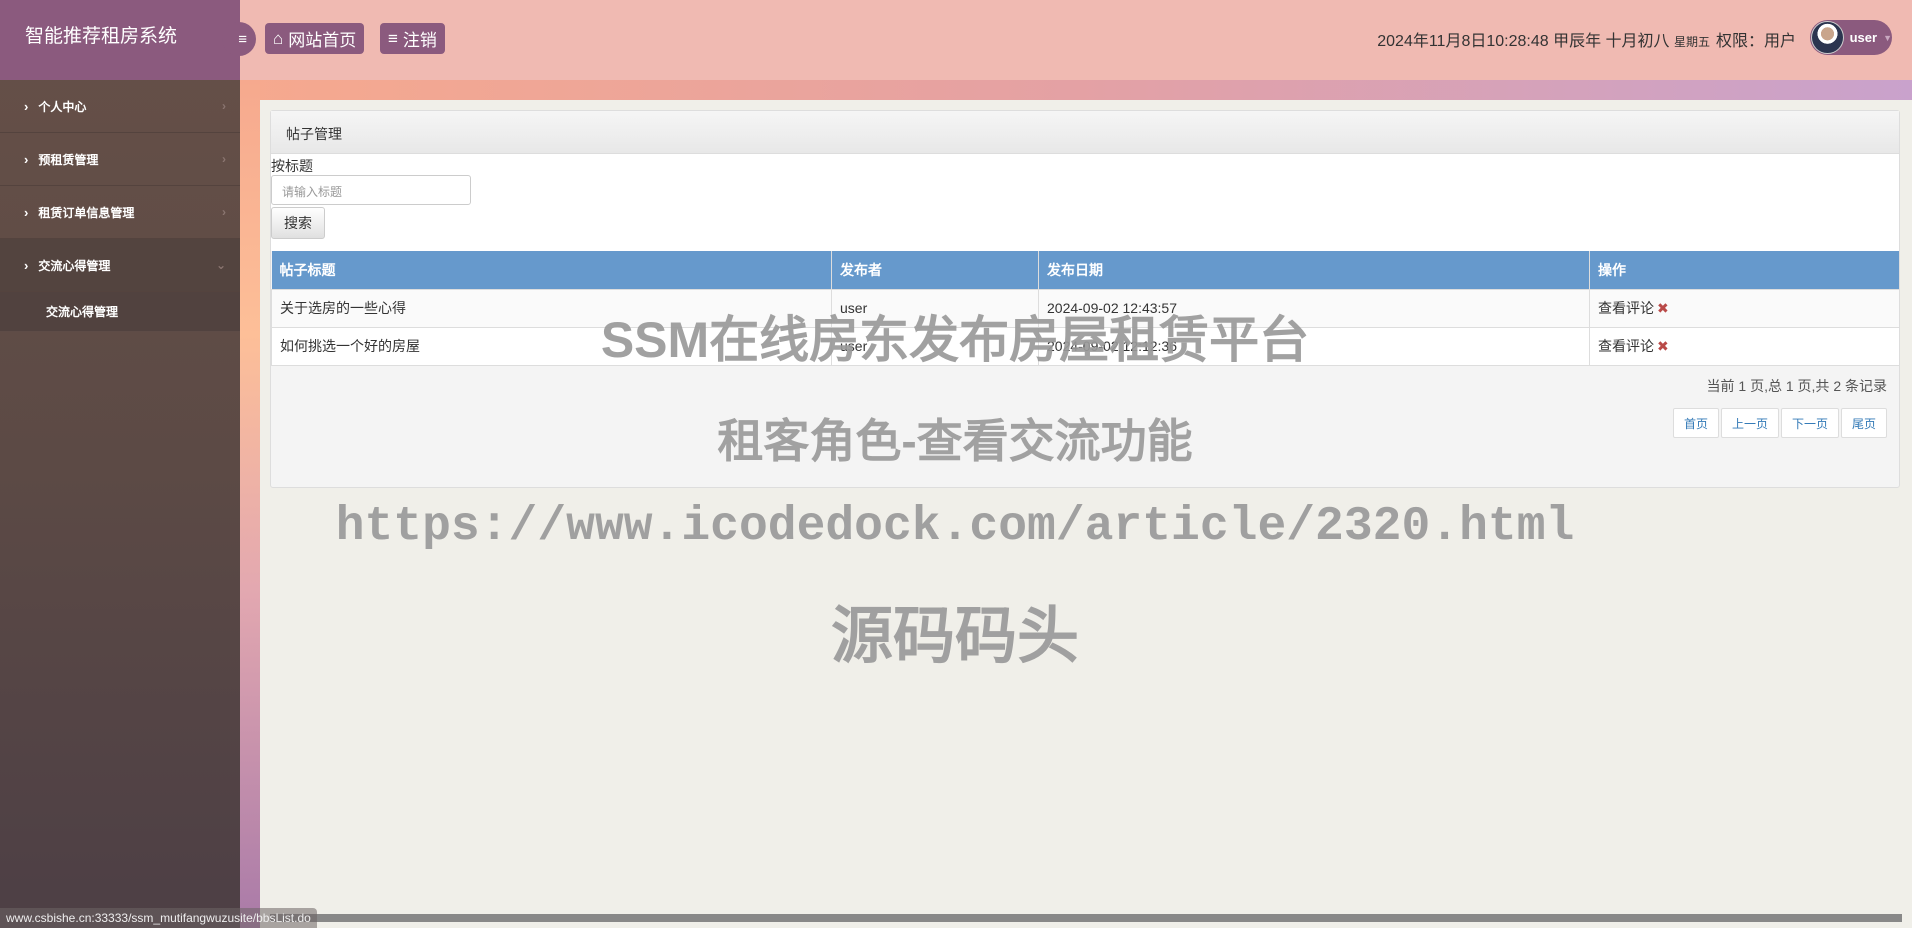 The width and height of the screenshot is (1912, 928). I want to click on horizontal-scrollbar, so click(1086, 918).